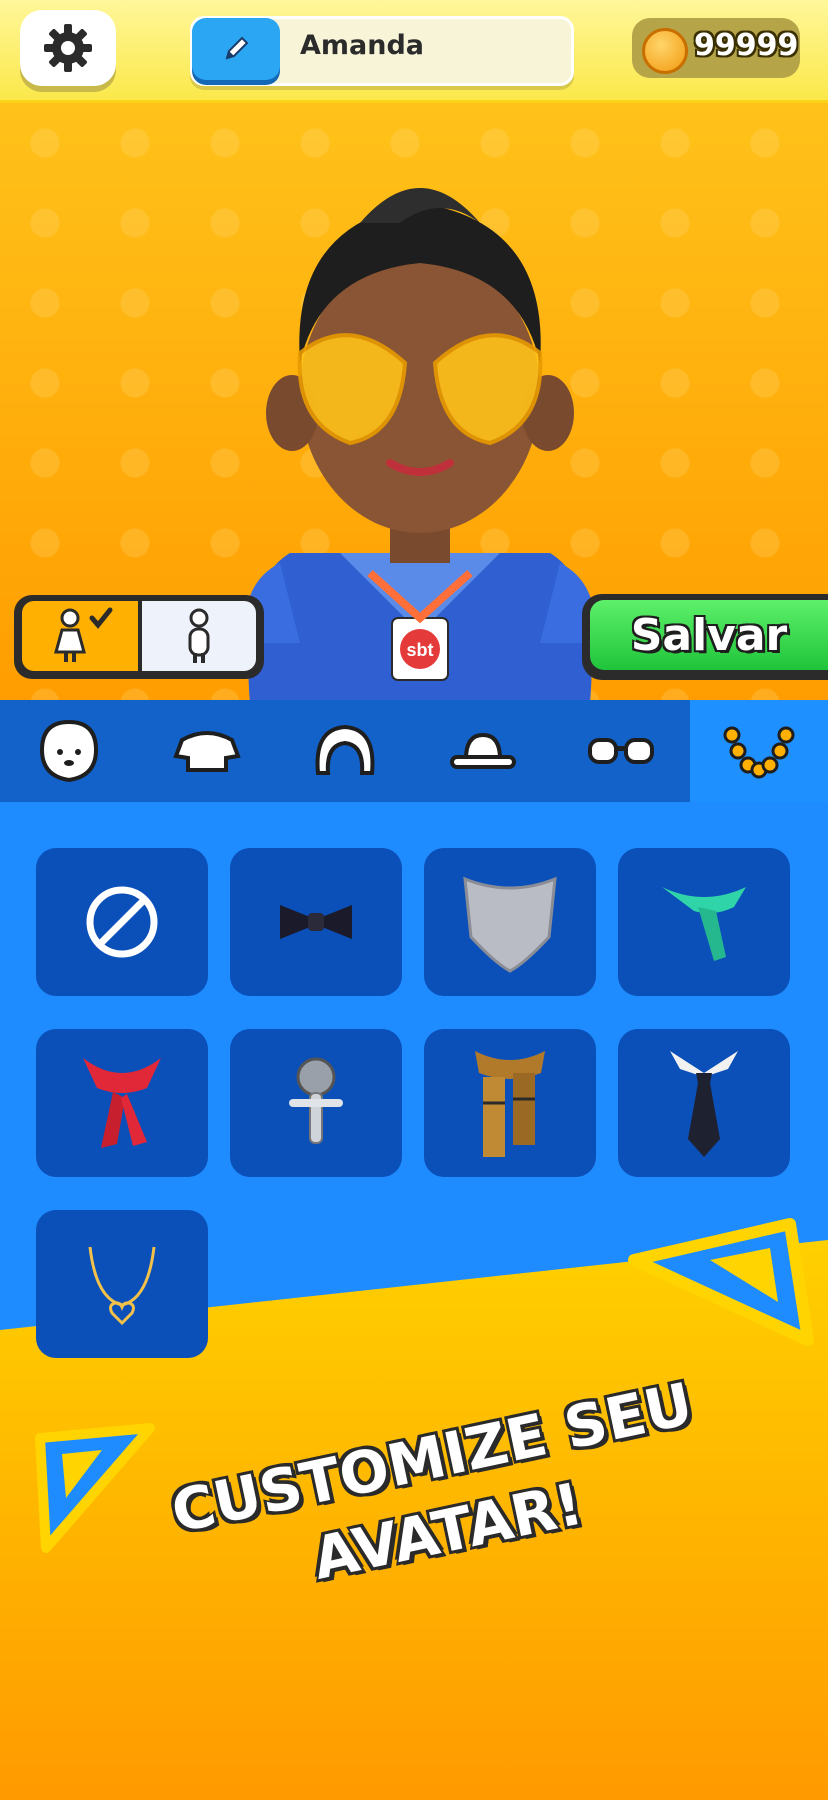 The width and height of the screenshot is (828, 1800). What do you see at coordinates (746, 45) in the screenshot?
I see `coin-amount: 99999` at bounding box center [746, 45].